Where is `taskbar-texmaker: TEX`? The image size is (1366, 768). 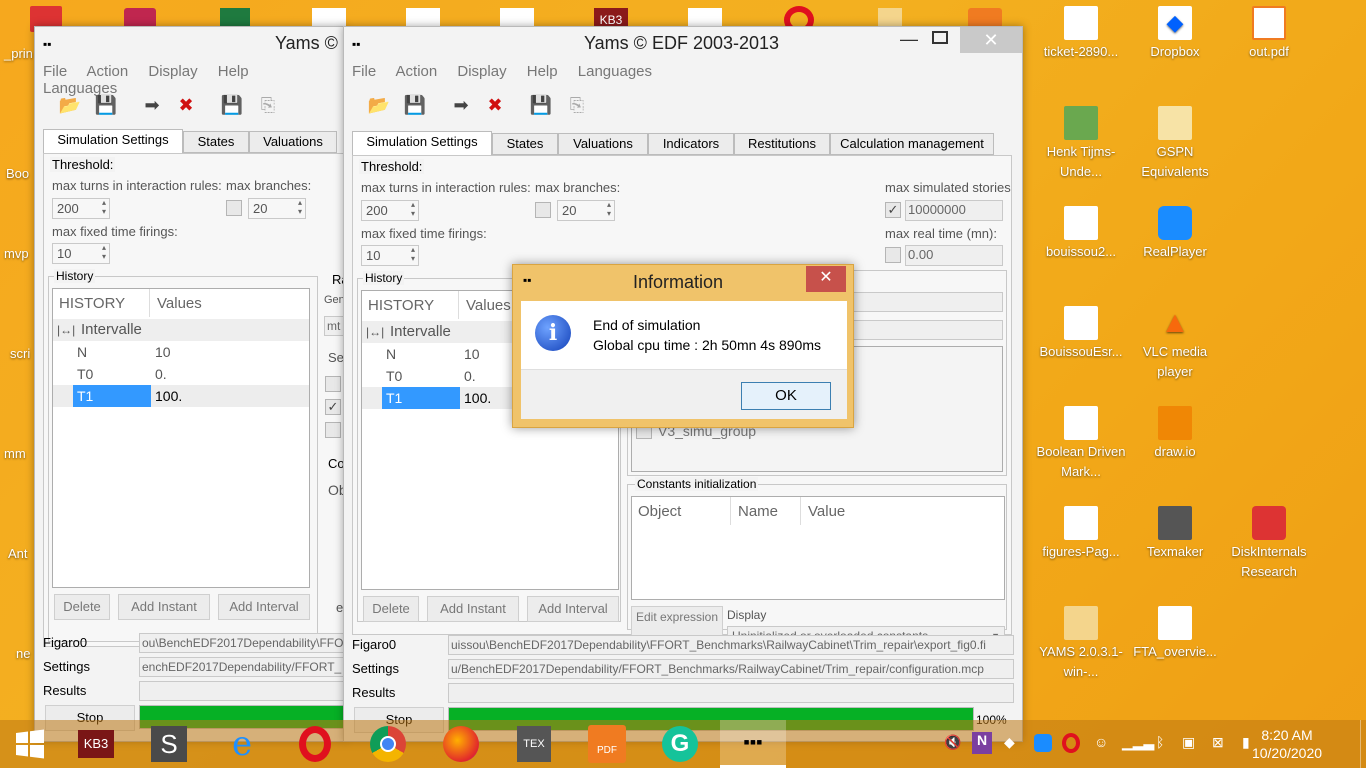
taskbar-texmaker: TEX is located at coordinates (534, 744).